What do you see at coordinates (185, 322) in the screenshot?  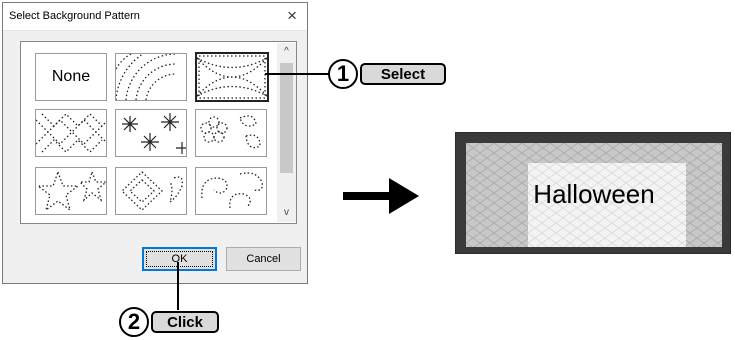 I see `callout-click-label: Click` at bounding box center [185, 322].